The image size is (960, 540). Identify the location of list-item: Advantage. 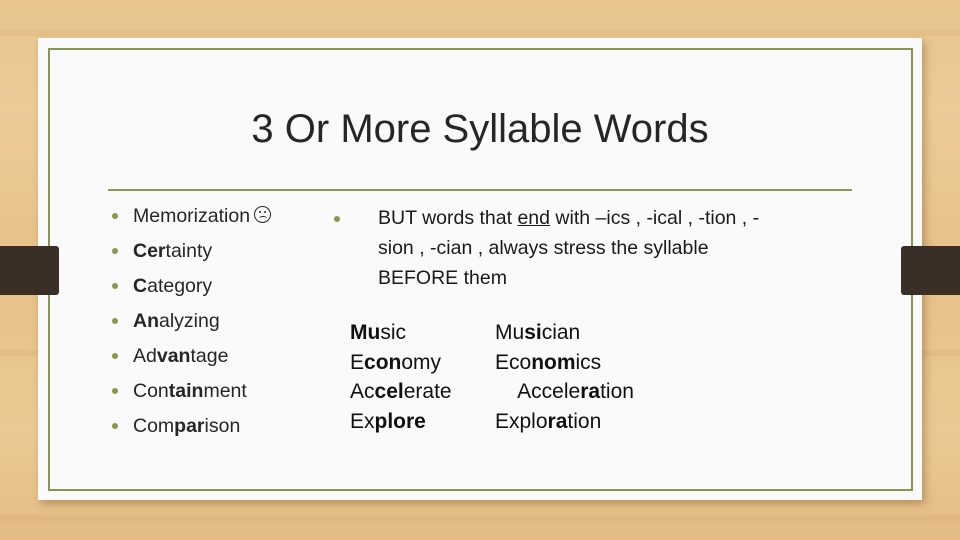
(191, 357).